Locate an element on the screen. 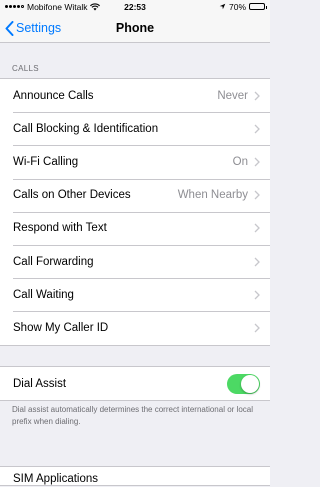 Image resolution: width=320 pixels, height=487 pixels. row-call-forwarding: Call Forwarding is located at coordinates (135, 261).